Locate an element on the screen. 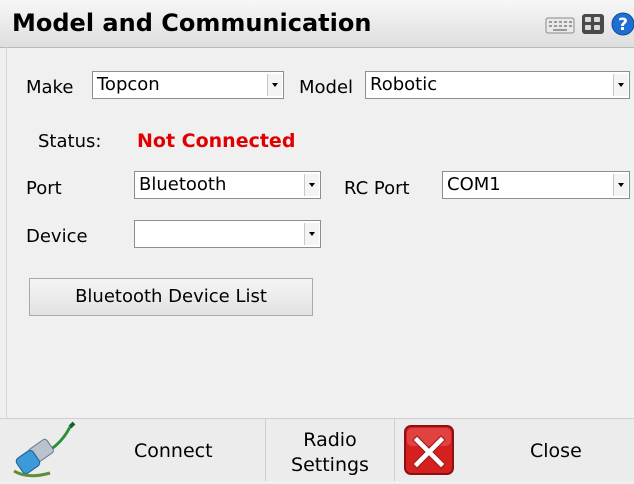  port-select: Bluetooth is located at coordinates (227, 185).